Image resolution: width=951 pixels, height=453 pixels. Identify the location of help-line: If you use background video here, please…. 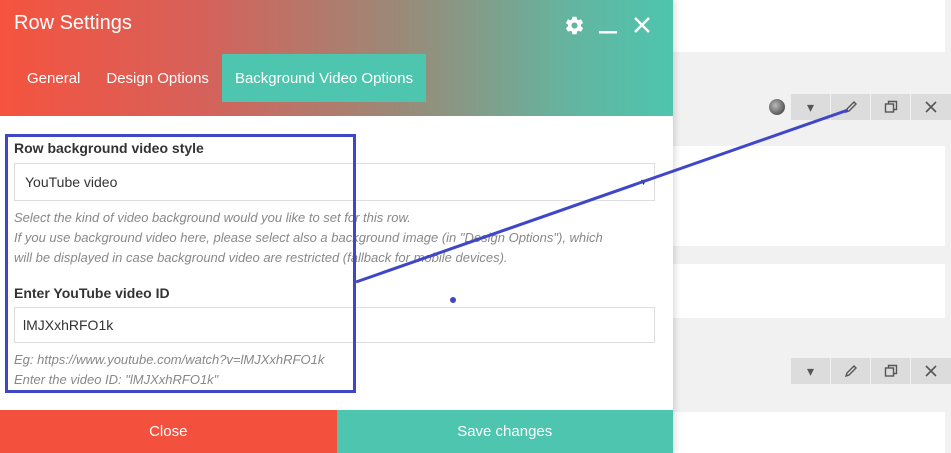
(308, 237).